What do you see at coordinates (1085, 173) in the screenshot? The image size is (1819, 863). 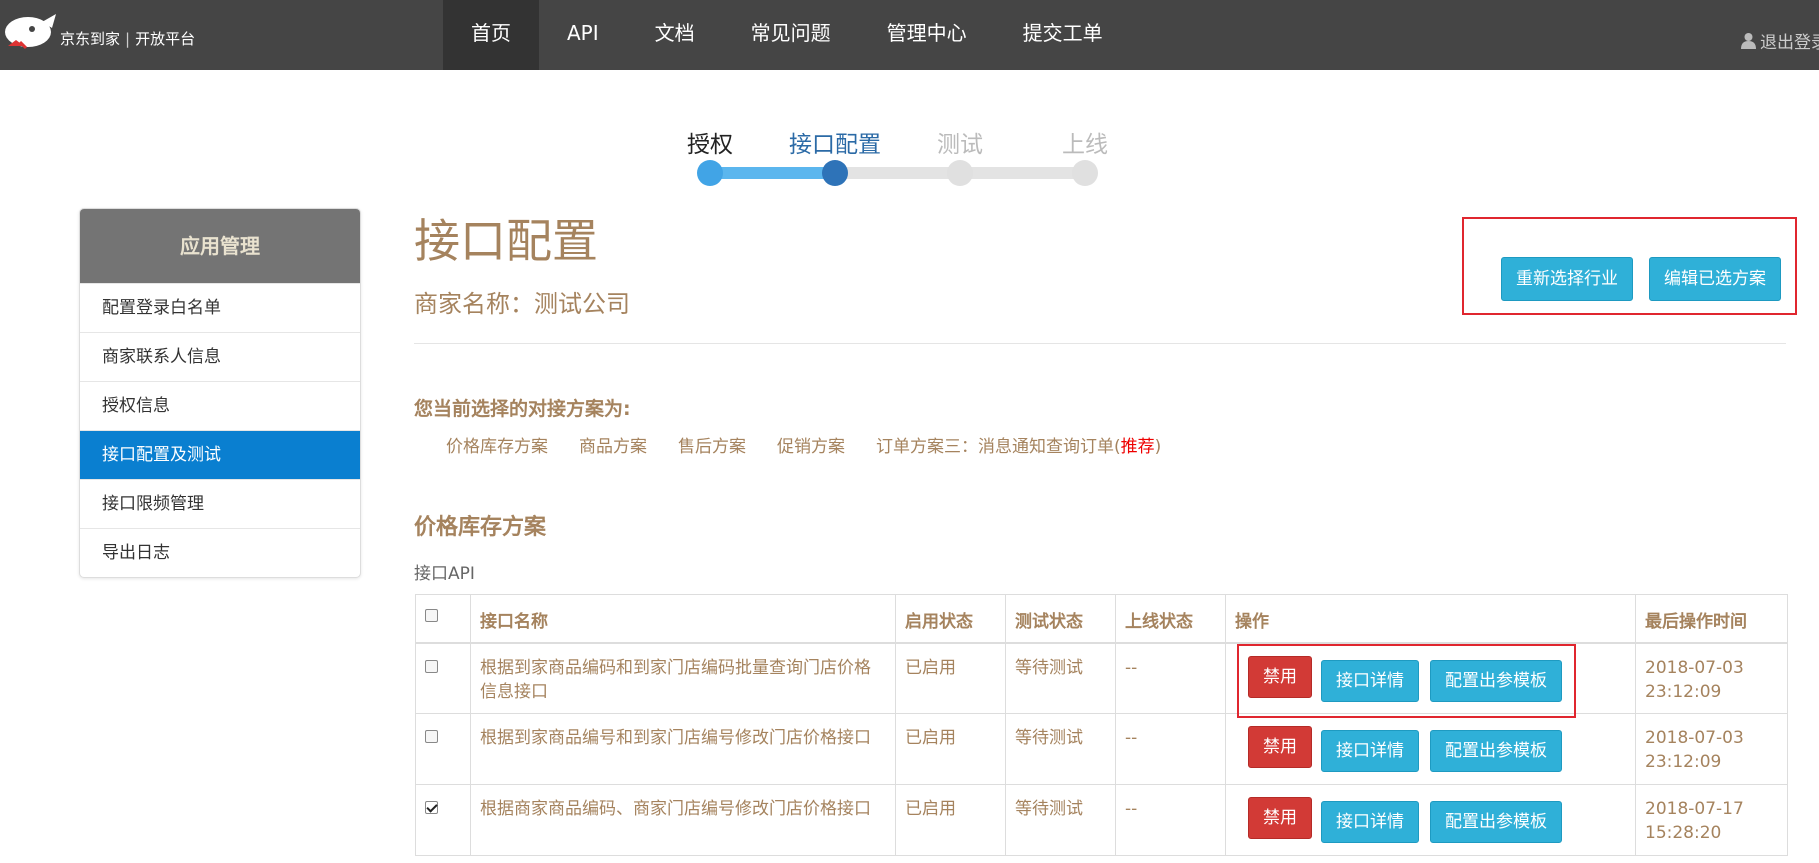 I see `step-dot-online` at bounding box center [1085, 173].